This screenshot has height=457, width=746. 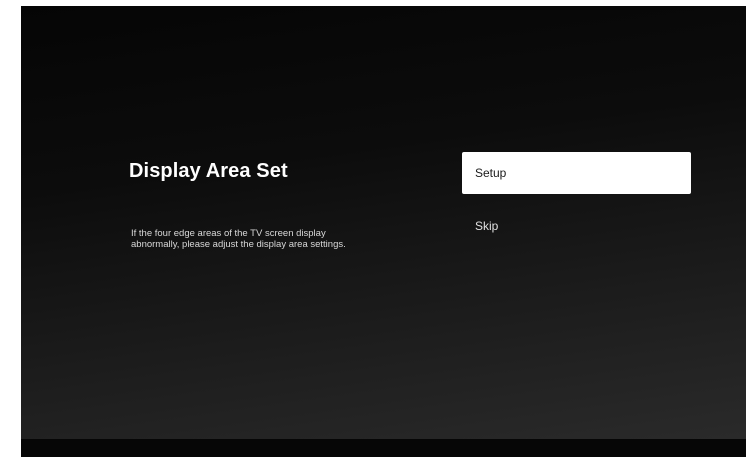 What do you see at coordinates (576, 173) in the screenshot?
I see `setup-button: Setup` at bounding box center [576, 173].